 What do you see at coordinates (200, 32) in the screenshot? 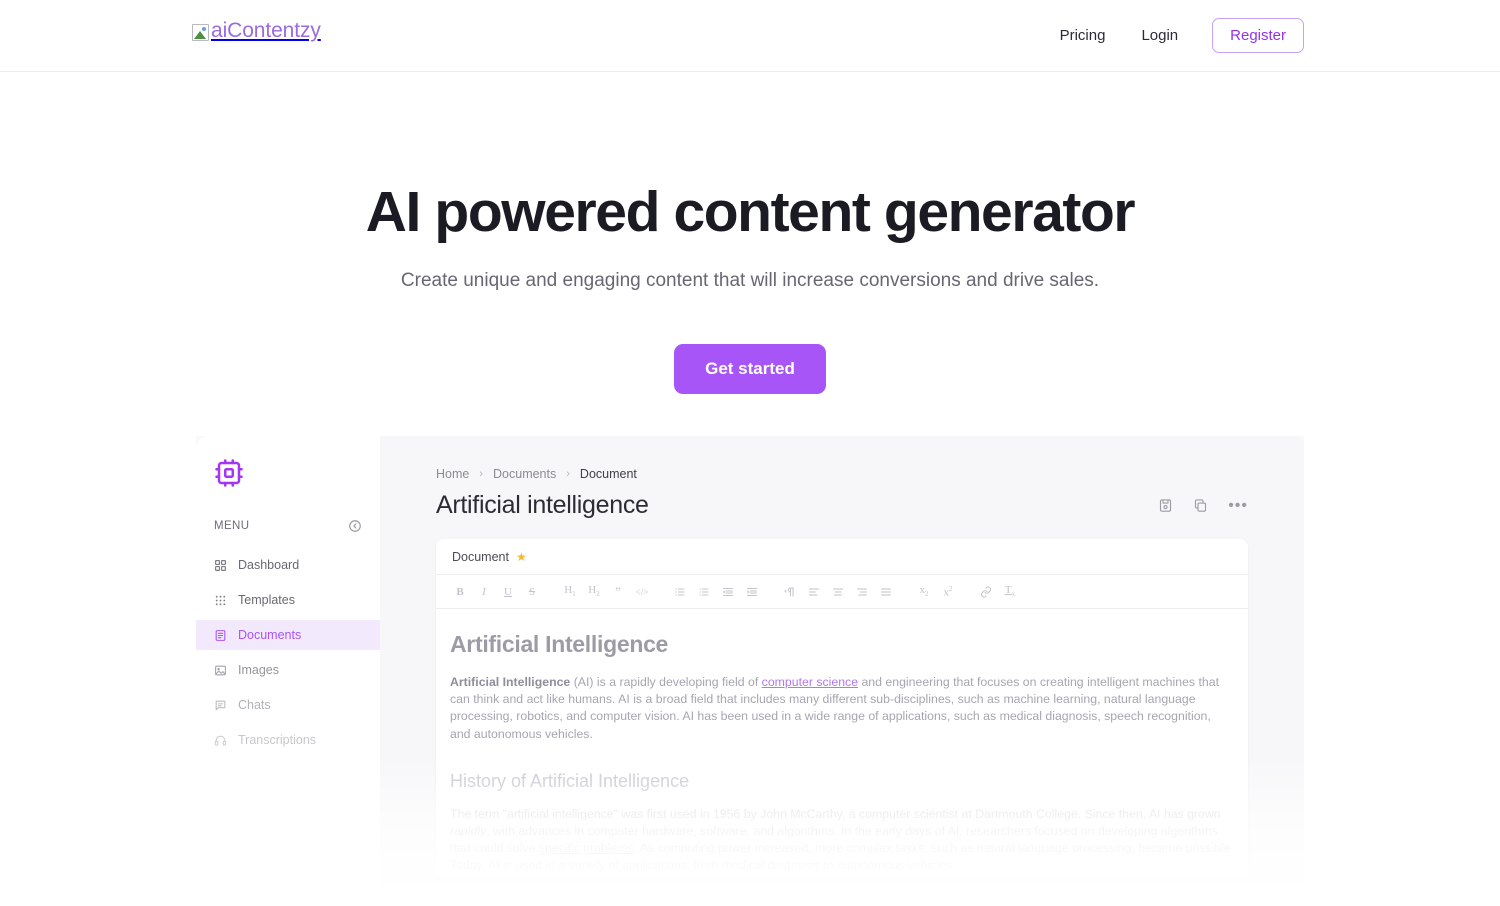
I see `broken-image-icon` at bounding box center [200, 32].